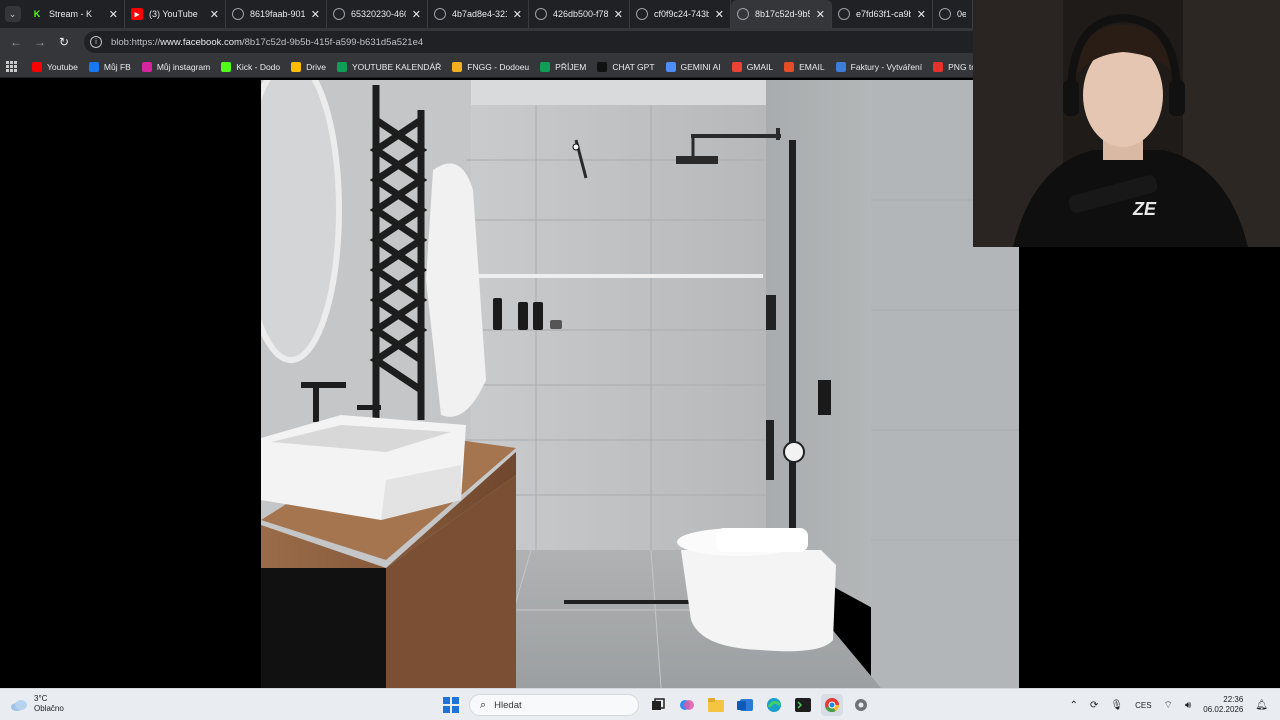 The height and width of the screenshot is (720, 1280). Describe the element at coordinates (377, 14) in the screenshot. I see `browser-tab: 65320230-460 ✕` at that location.